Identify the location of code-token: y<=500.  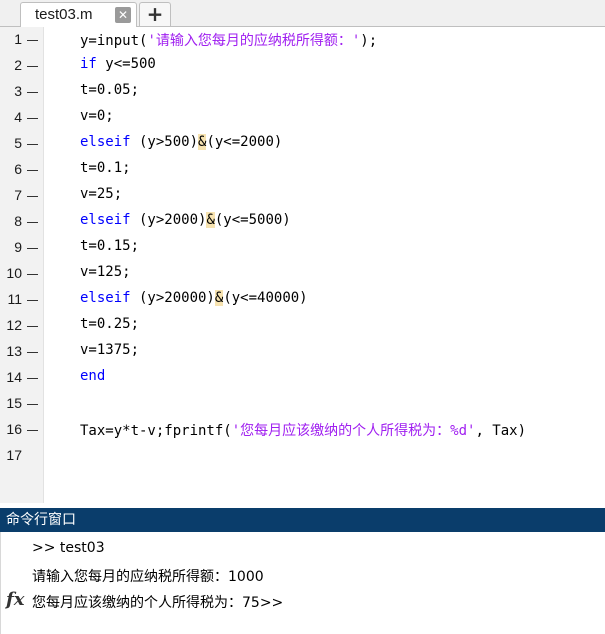
(126, 64).